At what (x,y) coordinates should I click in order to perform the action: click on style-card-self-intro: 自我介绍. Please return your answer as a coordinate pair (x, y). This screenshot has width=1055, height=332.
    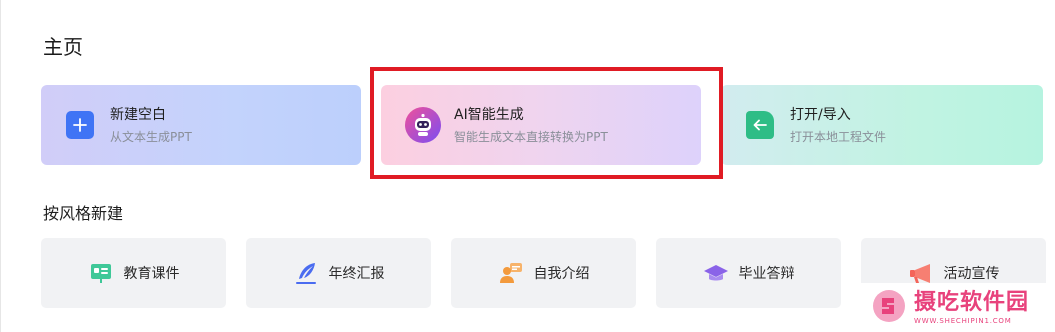
    Looking at the image, I should click on (543, 273).